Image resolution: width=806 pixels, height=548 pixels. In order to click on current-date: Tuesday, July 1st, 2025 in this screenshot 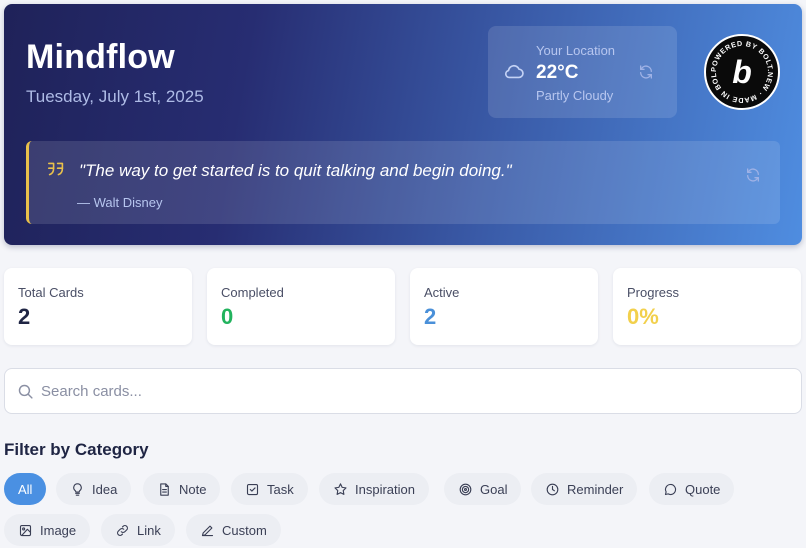, I will do `click(115, 96)`.